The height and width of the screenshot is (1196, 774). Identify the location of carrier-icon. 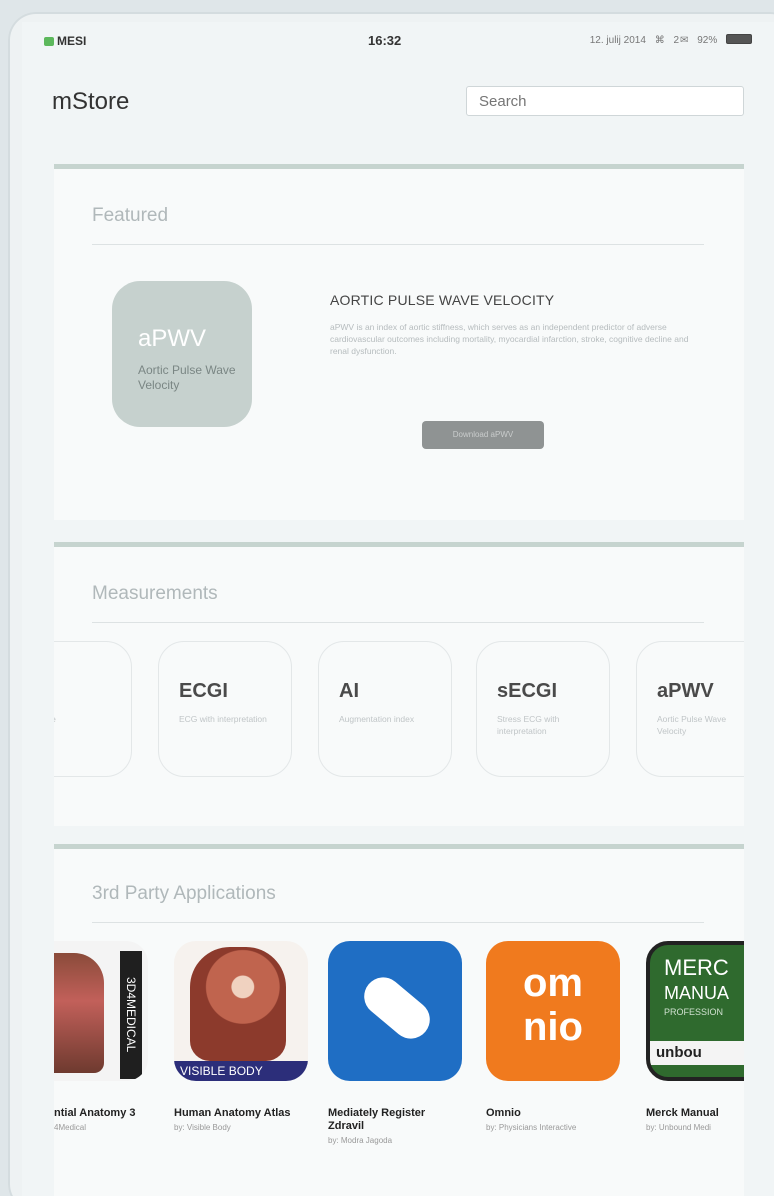
(49, 41).